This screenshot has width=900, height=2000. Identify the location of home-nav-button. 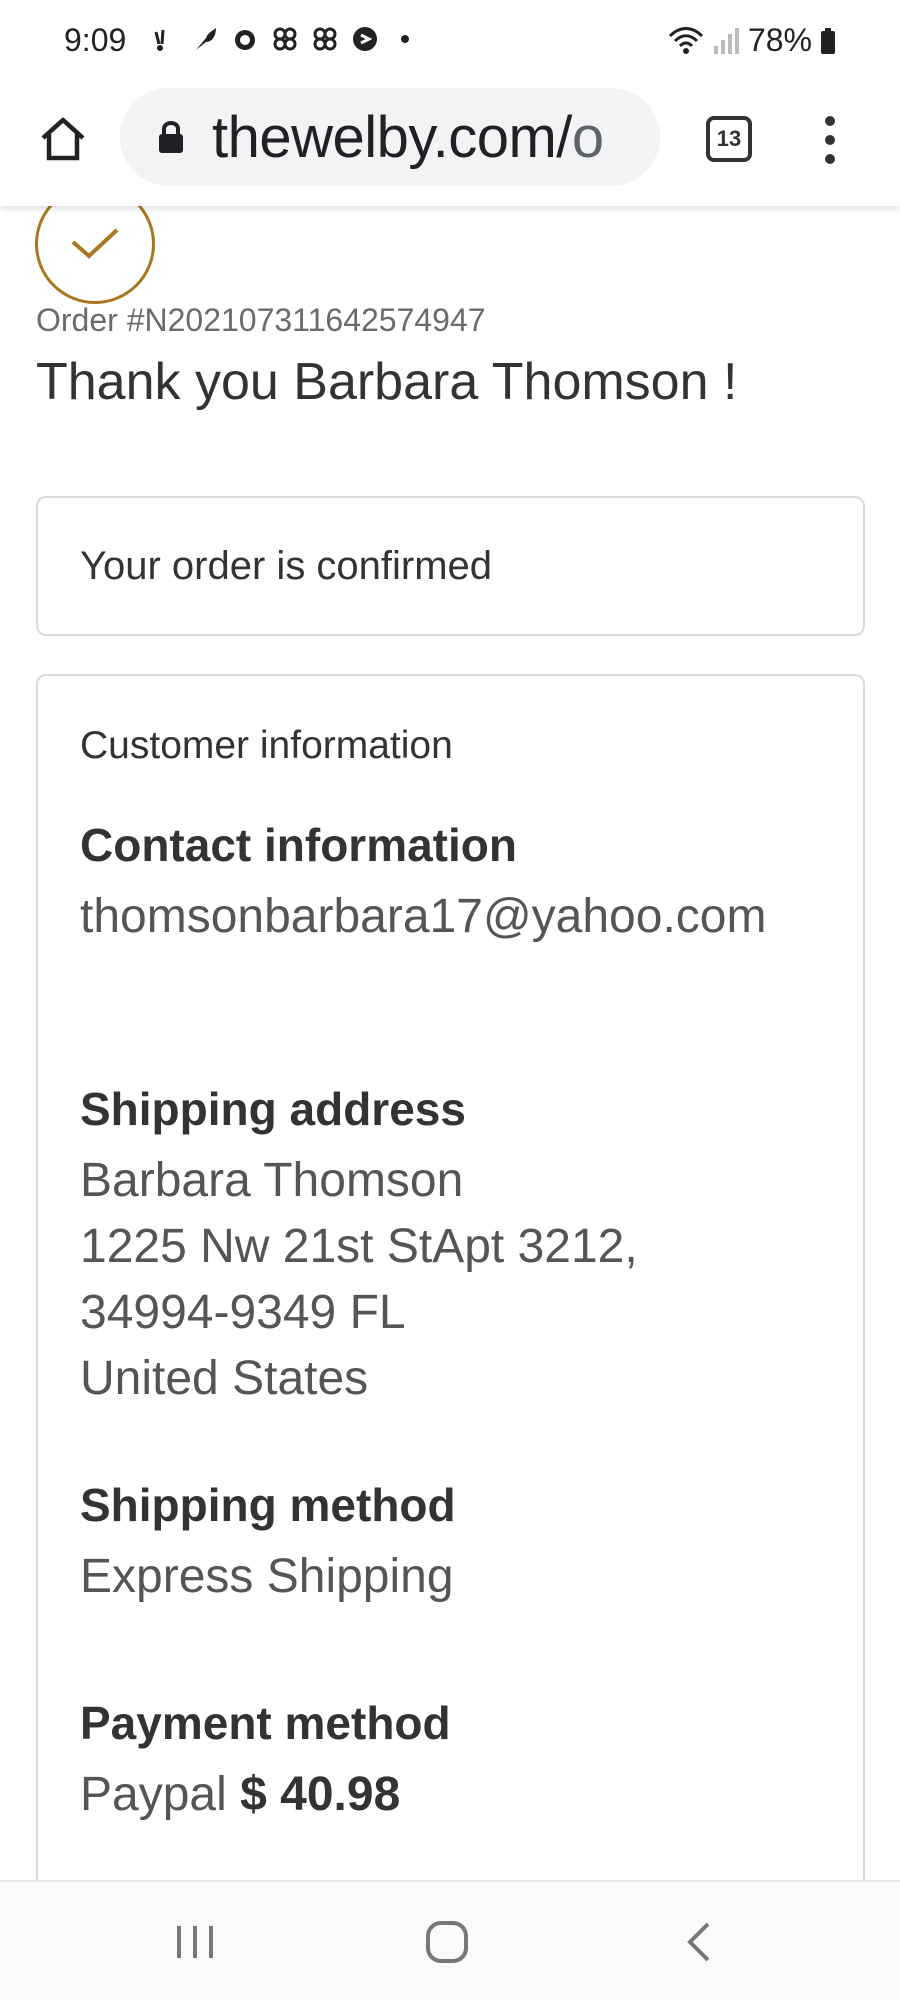
(447, 1942).